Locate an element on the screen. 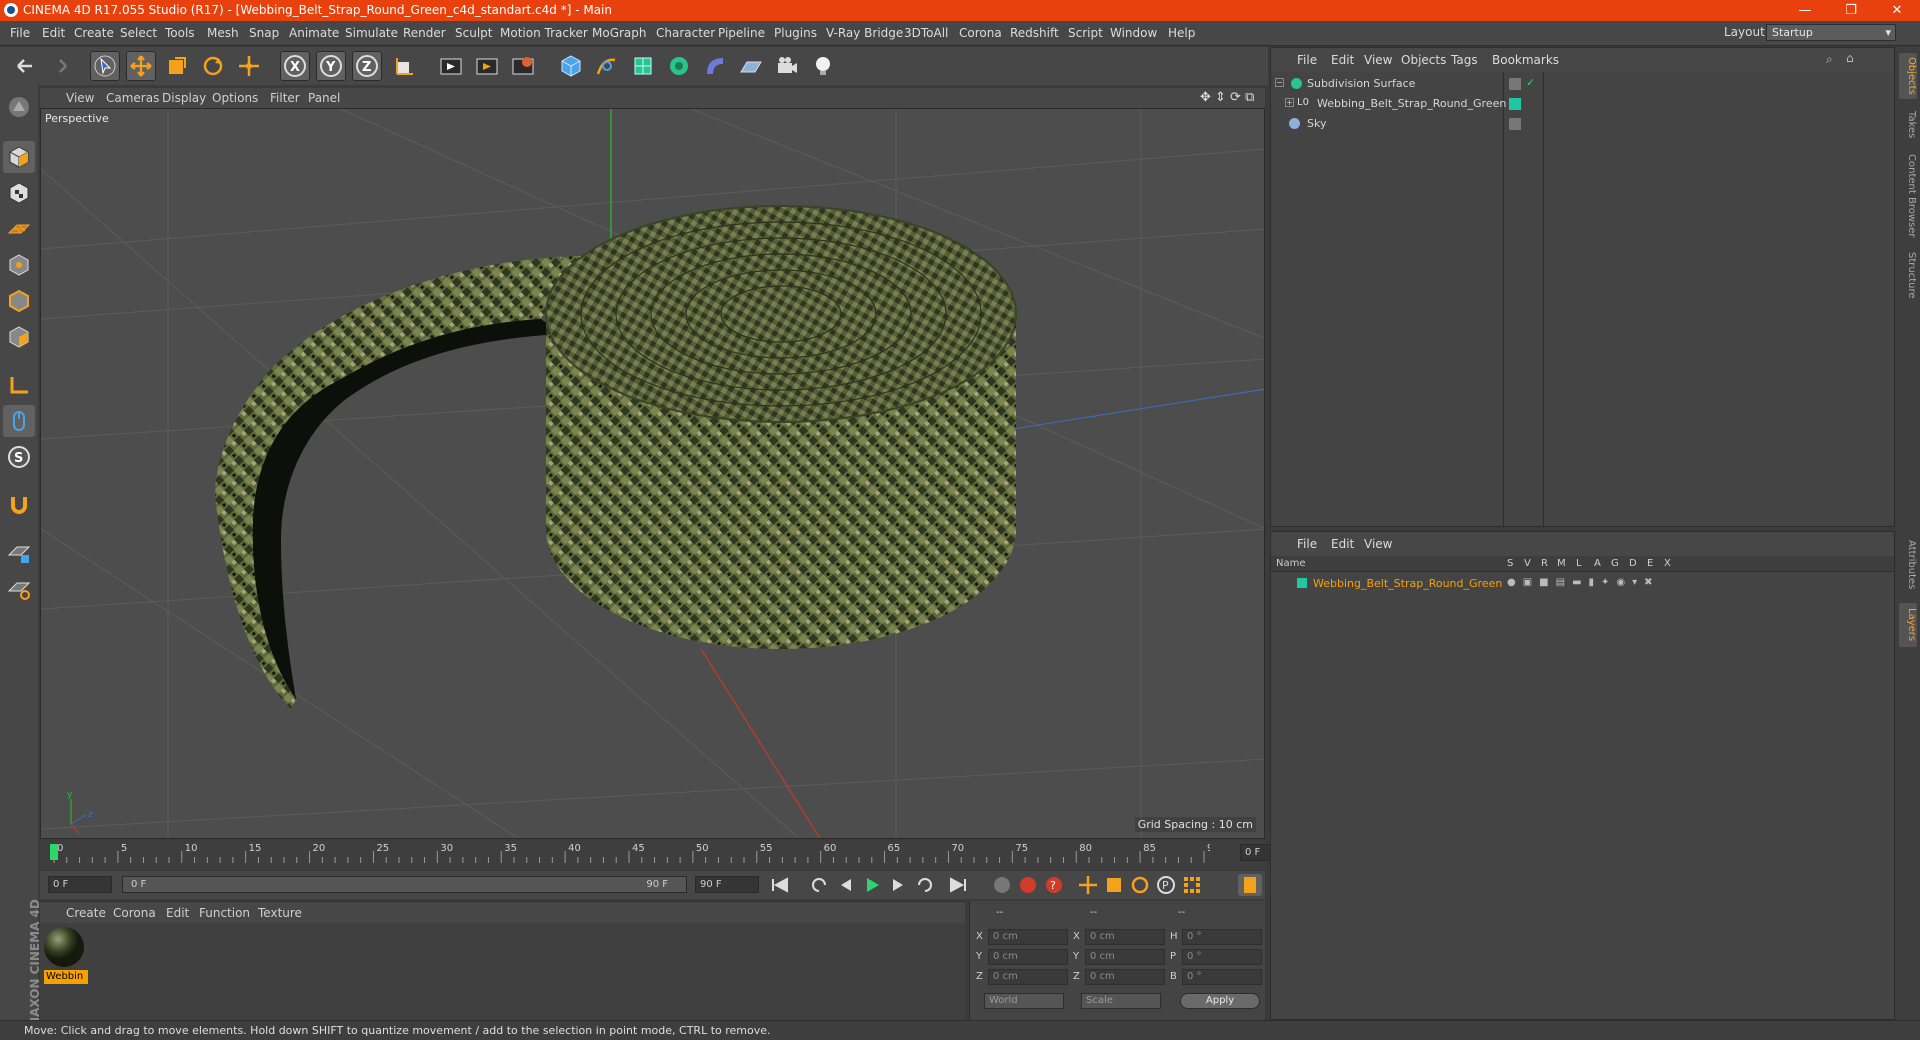  menu-file: File is located at coordinates (20, 33).